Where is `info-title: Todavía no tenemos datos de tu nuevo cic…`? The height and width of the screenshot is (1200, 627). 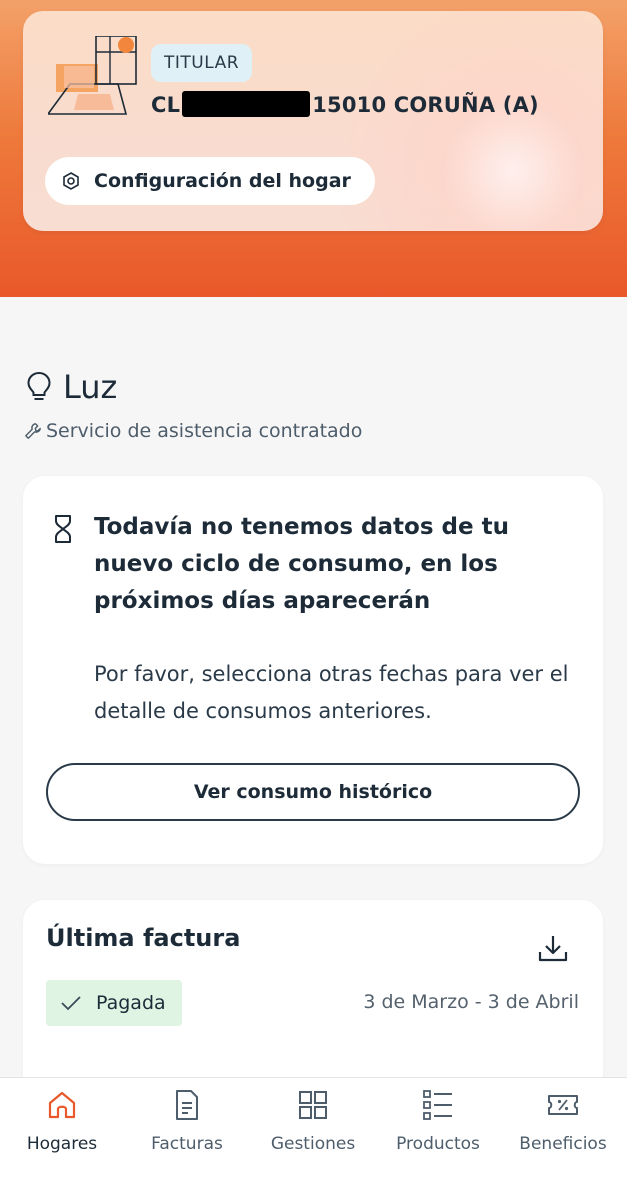
info-title: Todavía no tenemos datos de tu nuevo cic… is located at coordinates (301, 564).